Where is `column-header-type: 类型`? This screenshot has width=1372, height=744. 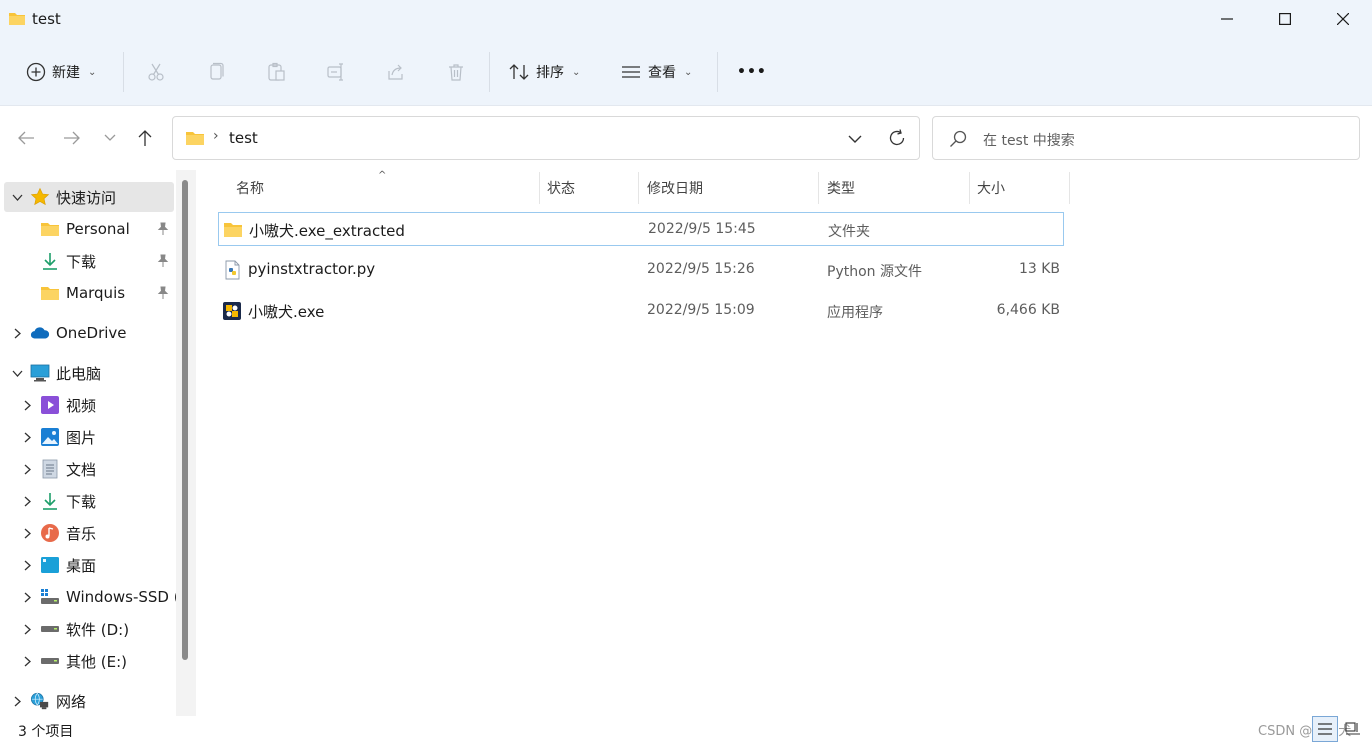
column-header-type: 类型 is located at coordinates (841, 188).